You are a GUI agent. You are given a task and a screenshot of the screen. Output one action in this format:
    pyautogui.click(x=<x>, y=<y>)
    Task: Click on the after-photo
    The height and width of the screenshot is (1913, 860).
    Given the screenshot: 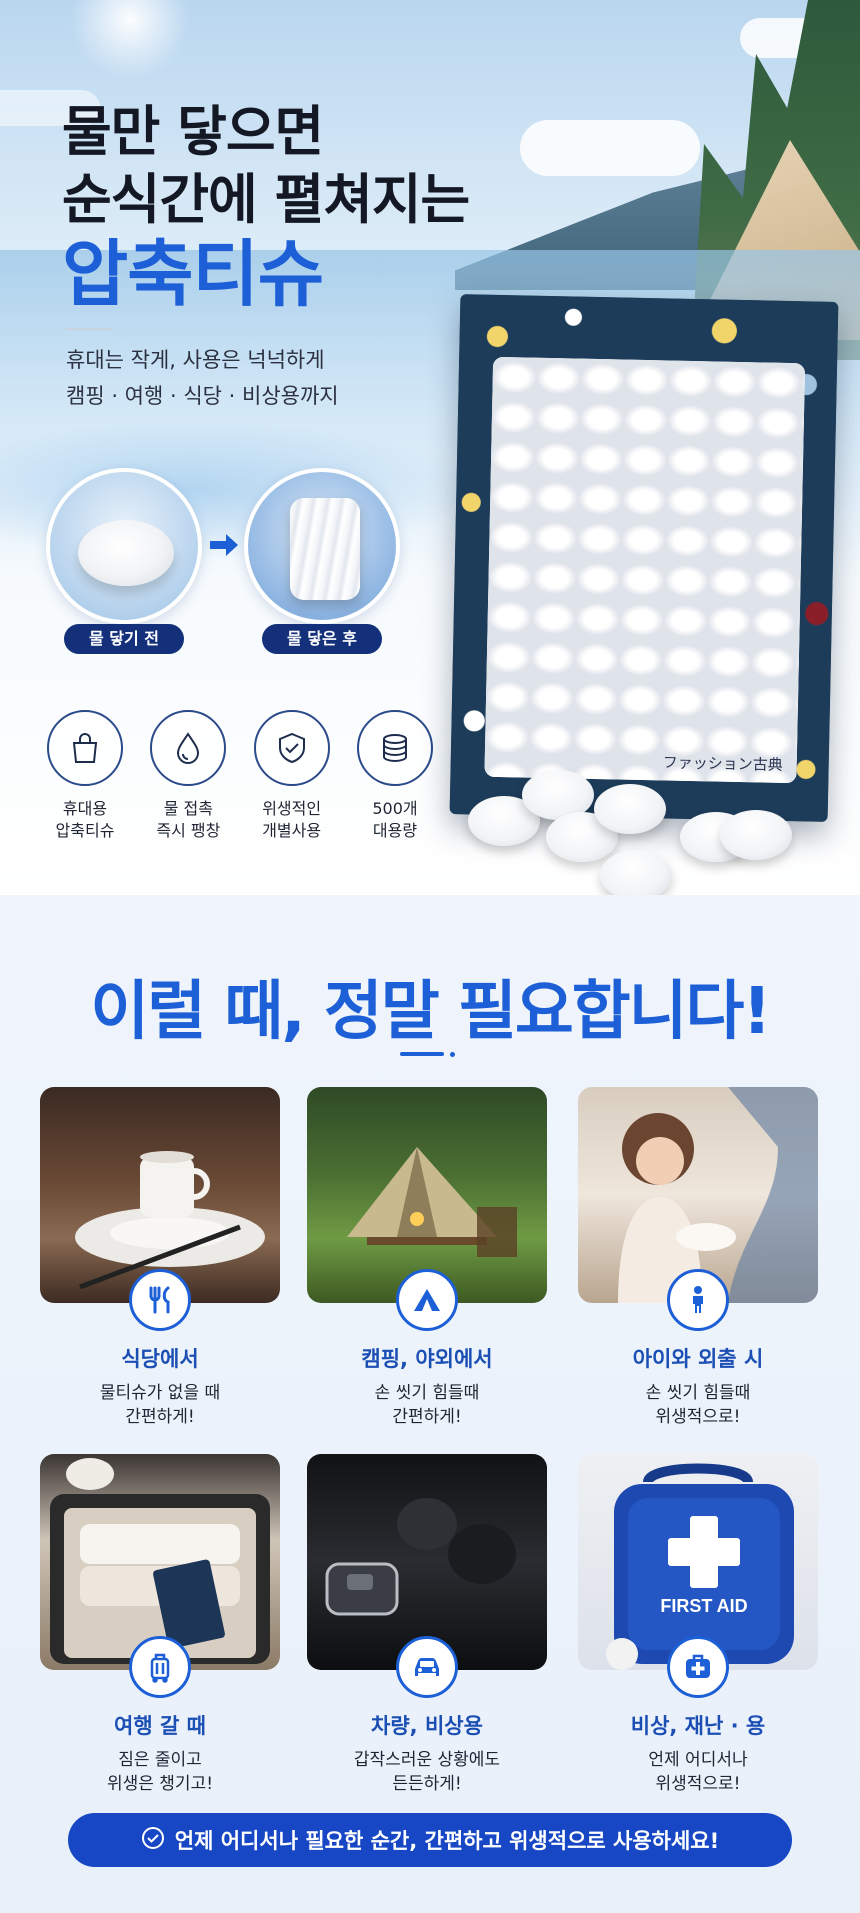 What is the action you would take?
    pyautogui.click(x=322, y=546)
    